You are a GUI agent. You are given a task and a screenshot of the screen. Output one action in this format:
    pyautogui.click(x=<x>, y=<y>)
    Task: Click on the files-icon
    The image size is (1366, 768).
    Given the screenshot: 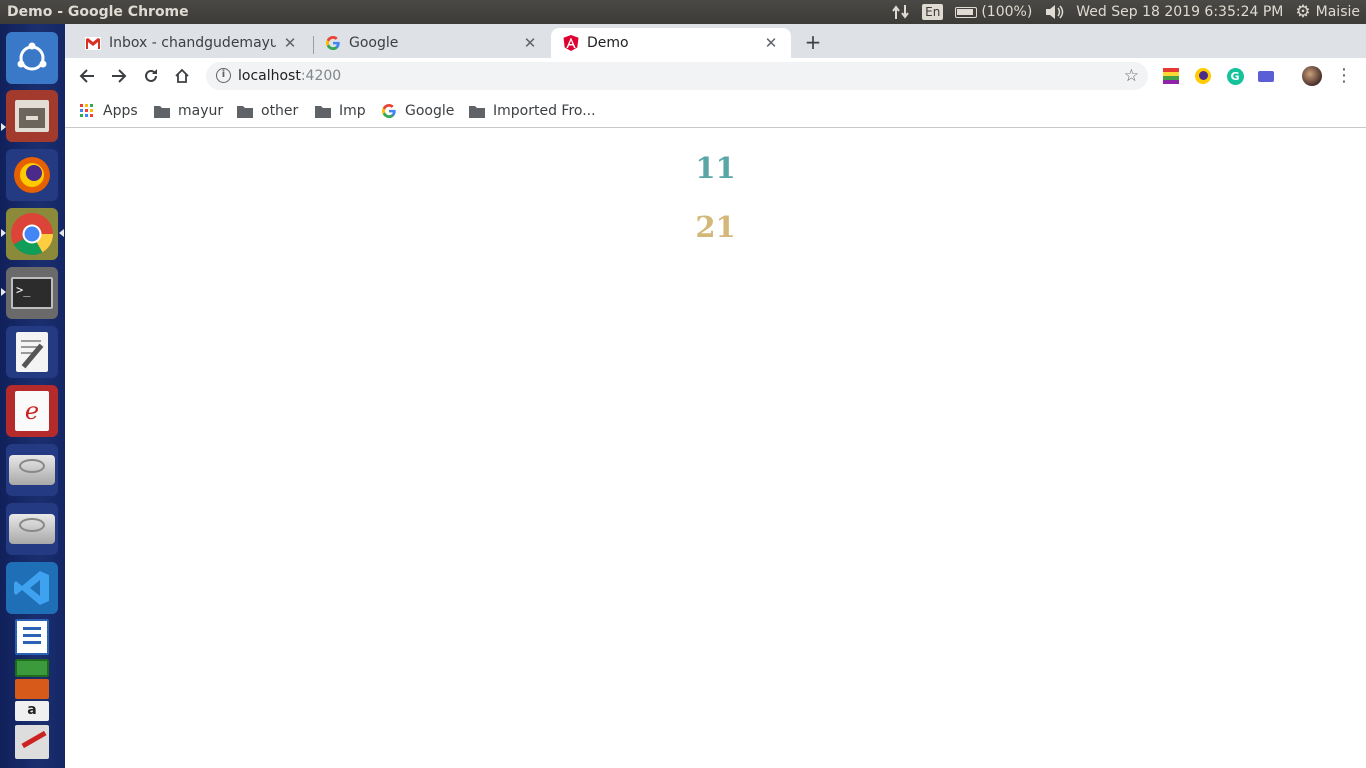 What is the action you would take?
    pyautogui.click(x=32, y=116)
    